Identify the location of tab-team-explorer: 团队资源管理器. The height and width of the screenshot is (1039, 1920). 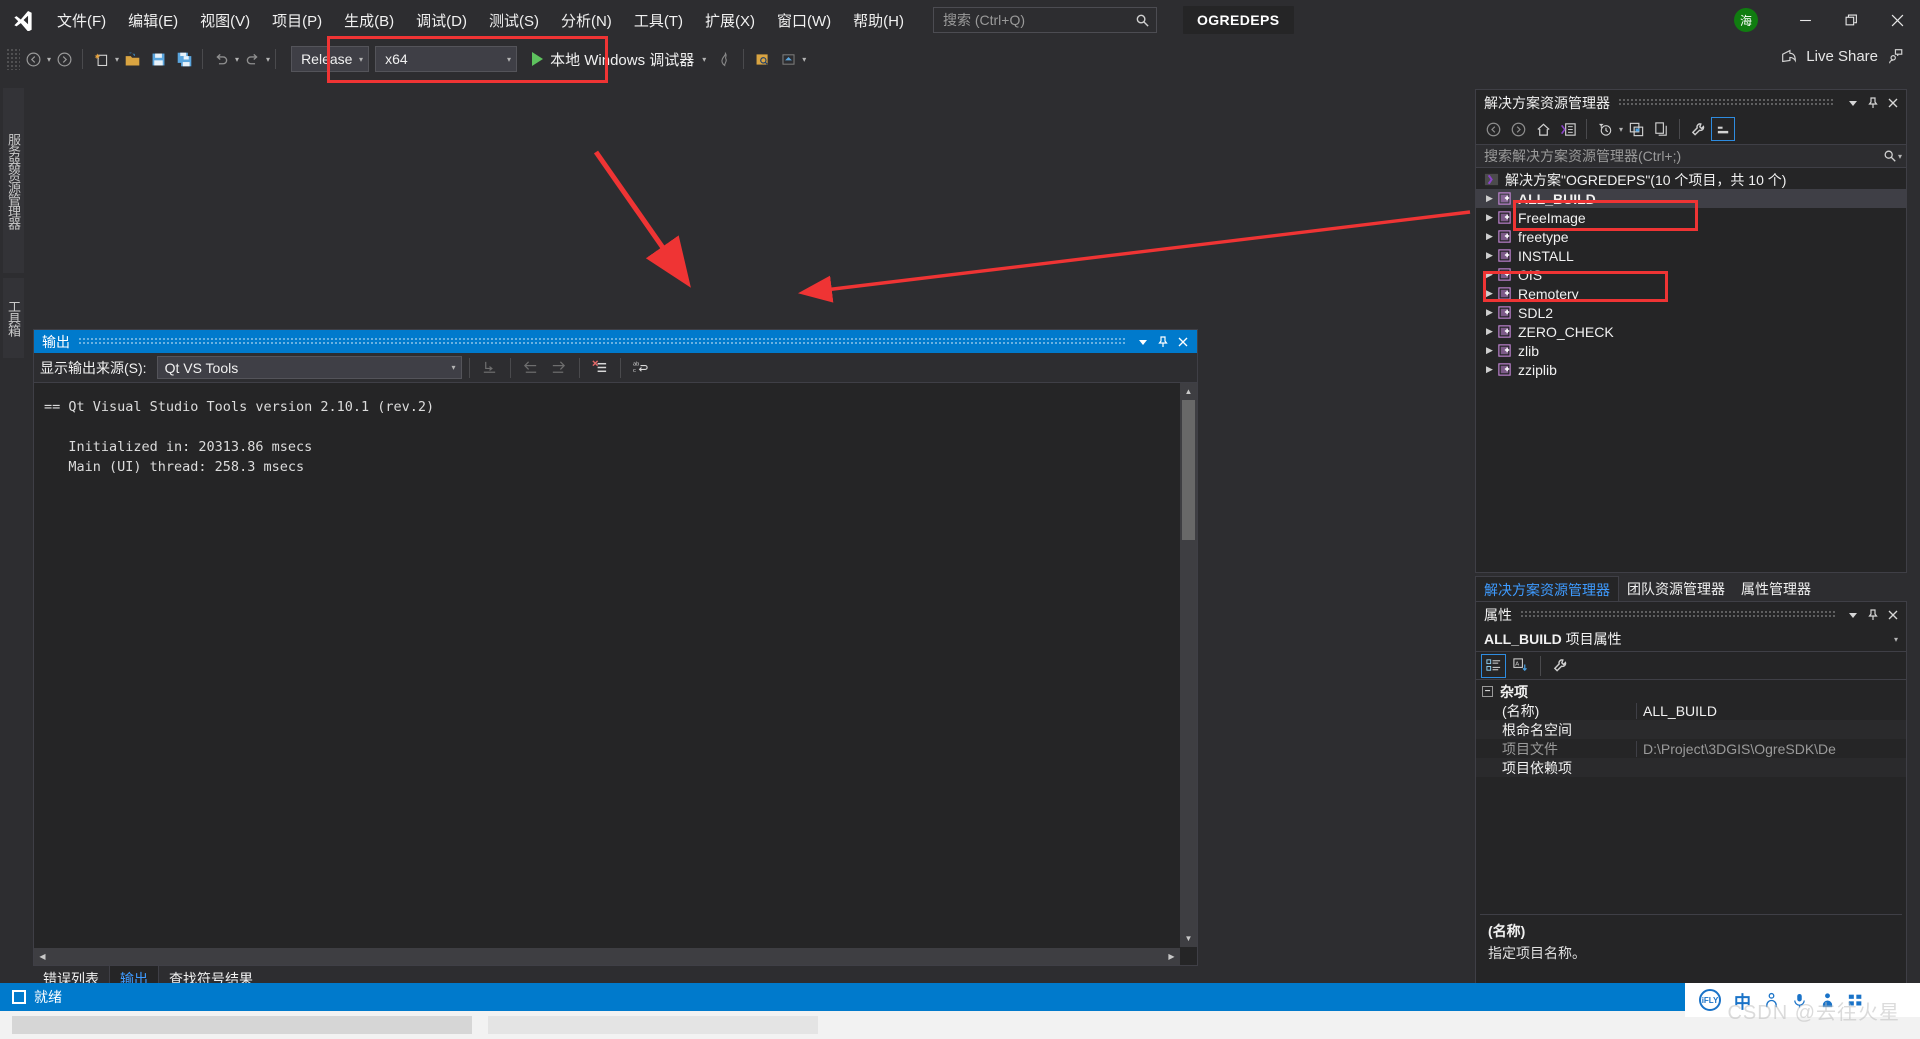
(1676, 589).